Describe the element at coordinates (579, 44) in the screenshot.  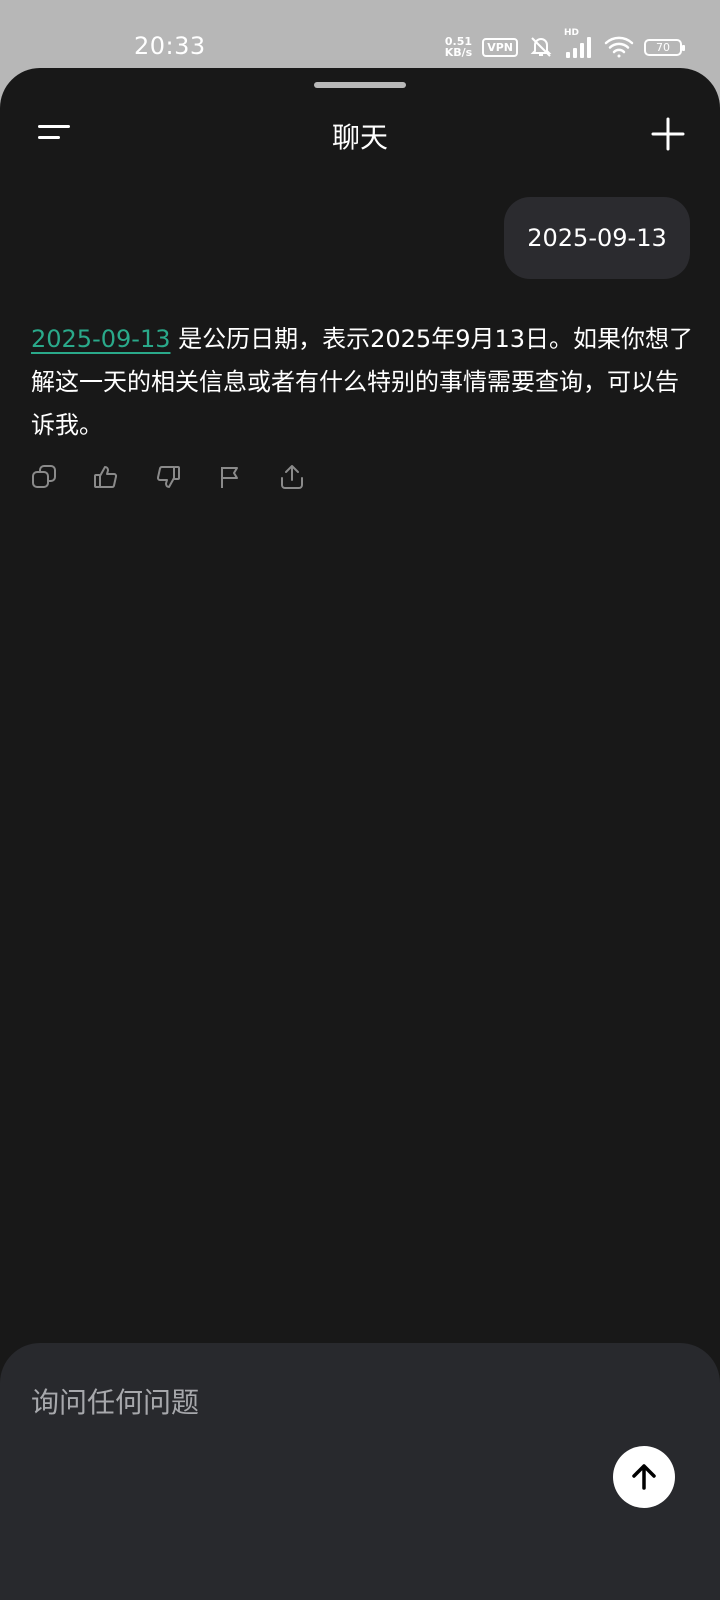
I see `signal-icon: HD` at that location.